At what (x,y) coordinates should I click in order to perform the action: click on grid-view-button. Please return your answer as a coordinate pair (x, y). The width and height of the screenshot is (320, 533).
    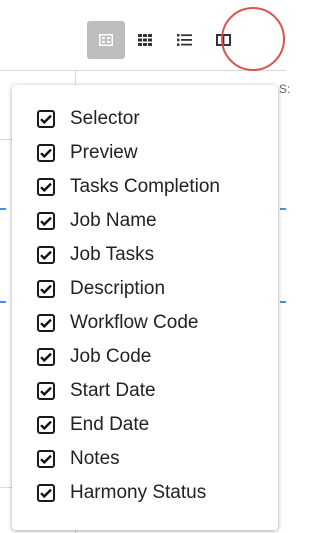
    Looking at the image, I should click on (145, 40).